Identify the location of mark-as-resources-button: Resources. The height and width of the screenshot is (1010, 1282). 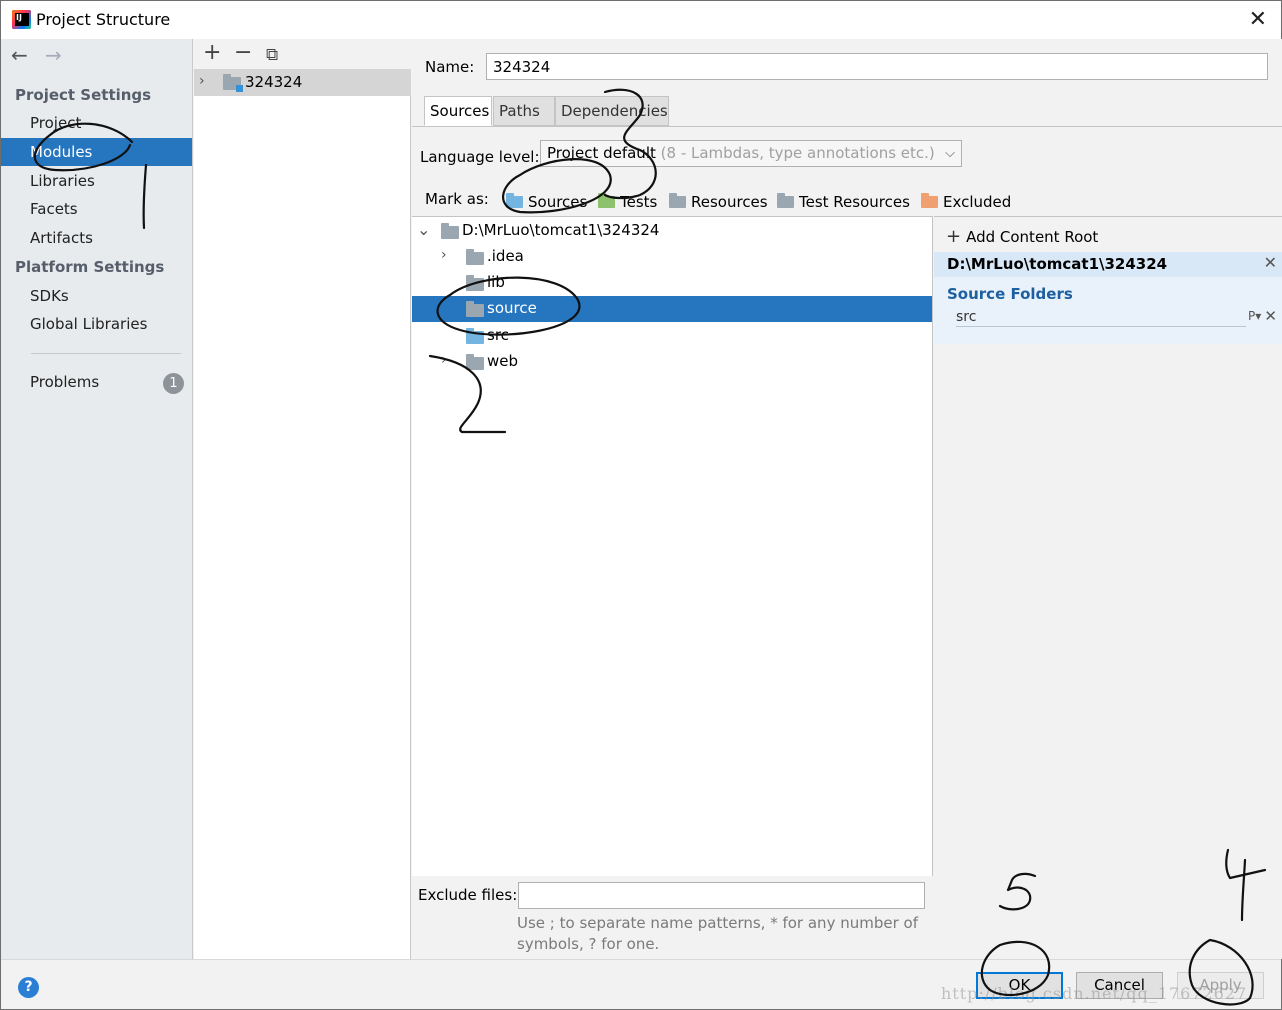
(718, 202).